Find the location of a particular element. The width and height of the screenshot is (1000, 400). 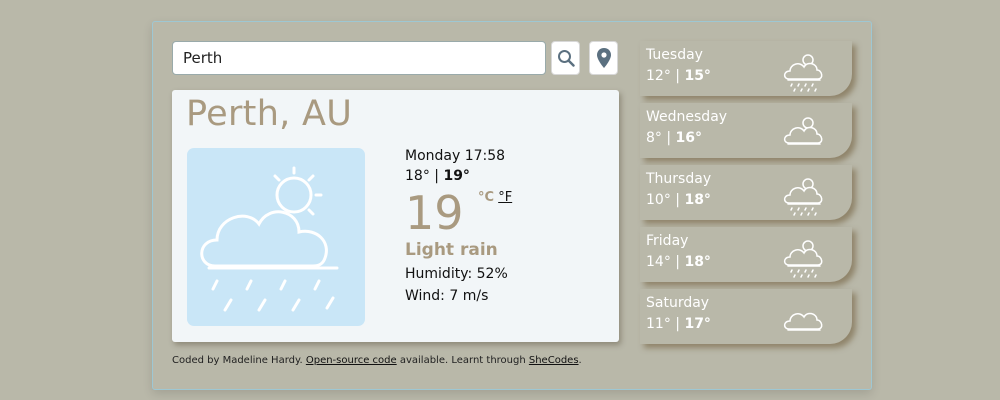

forecast-day: Tuesday is located at coordinates (674, 55).